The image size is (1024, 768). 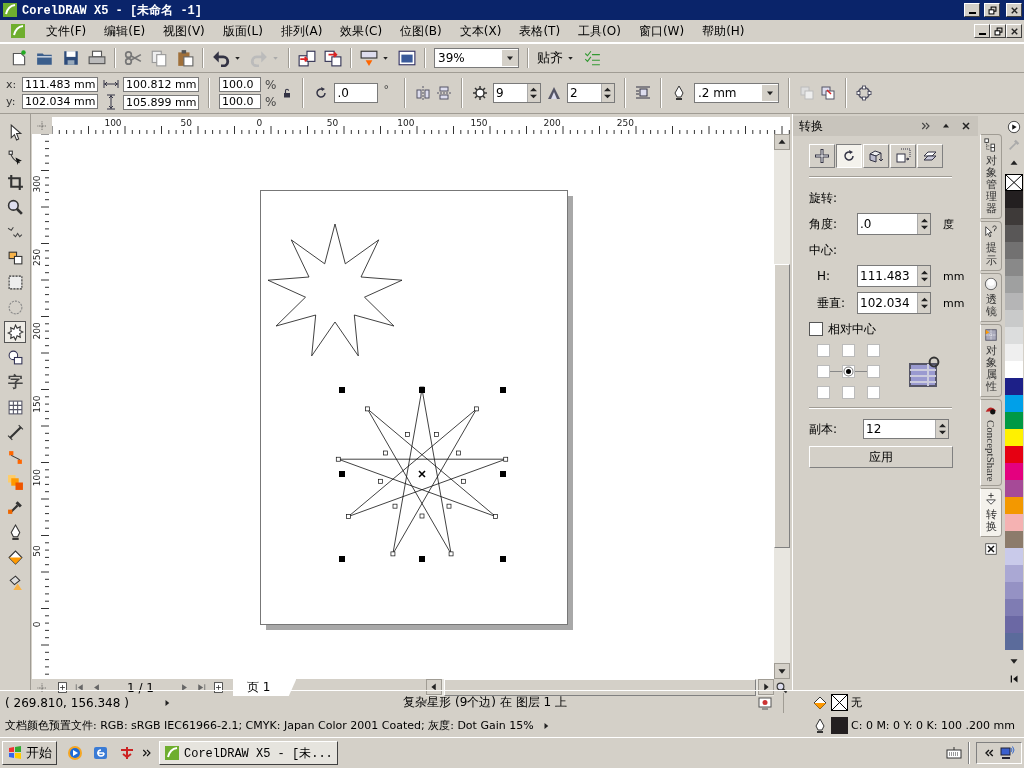 What do you see at coordinates (894, 276) in the screenshot?
I see `center-h-field: 111.483` at bounding box center [894, 276].